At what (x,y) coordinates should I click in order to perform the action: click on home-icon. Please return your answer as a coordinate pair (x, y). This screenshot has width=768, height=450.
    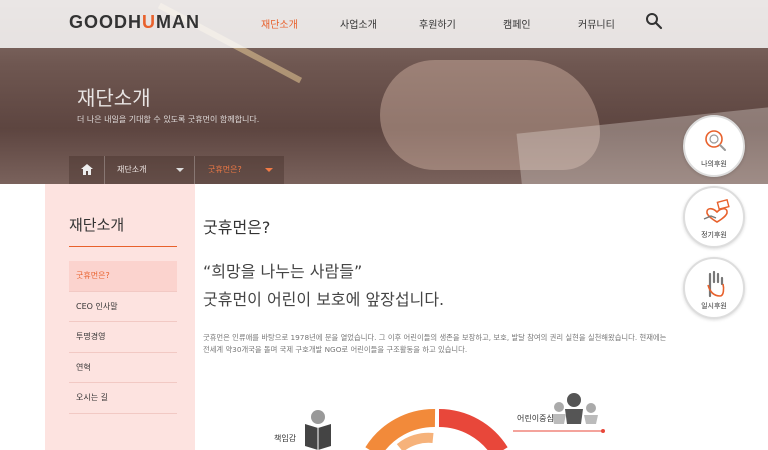
    Looking at the image, I should click on (87, 169).